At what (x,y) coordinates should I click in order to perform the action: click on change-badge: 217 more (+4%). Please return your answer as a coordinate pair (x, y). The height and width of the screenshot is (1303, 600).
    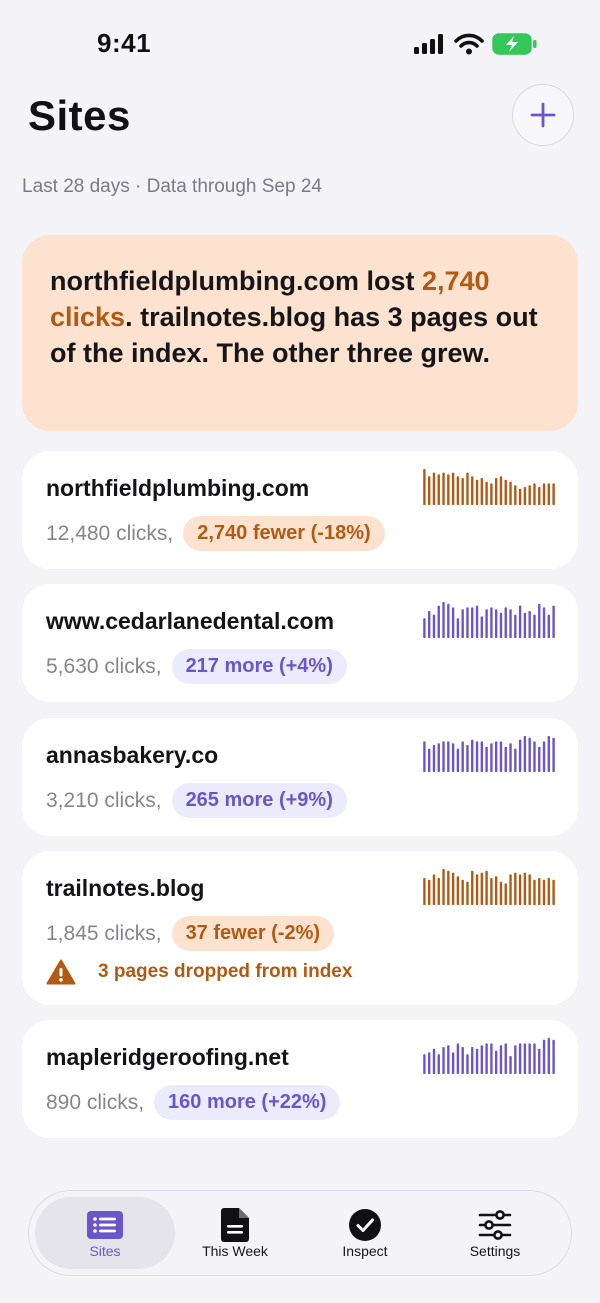
    Looking at the image, I should click on (259, 666).